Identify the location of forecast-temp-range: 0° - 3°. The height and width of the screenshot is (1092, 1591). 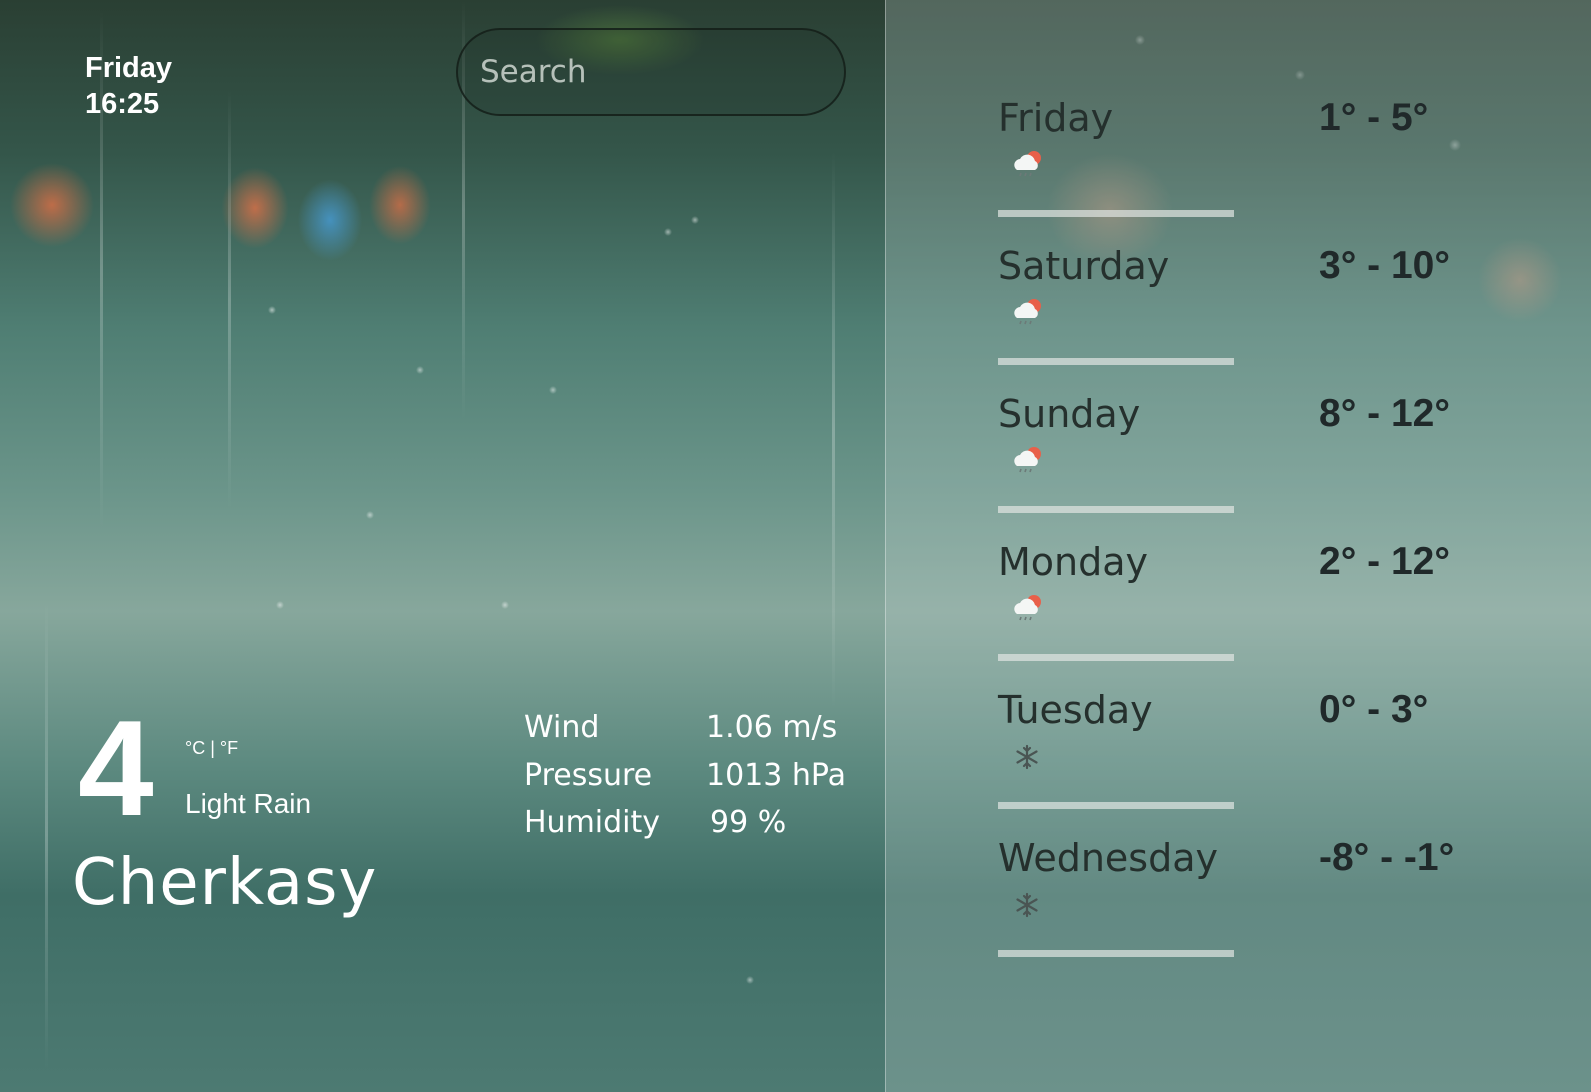
(1374, 709).